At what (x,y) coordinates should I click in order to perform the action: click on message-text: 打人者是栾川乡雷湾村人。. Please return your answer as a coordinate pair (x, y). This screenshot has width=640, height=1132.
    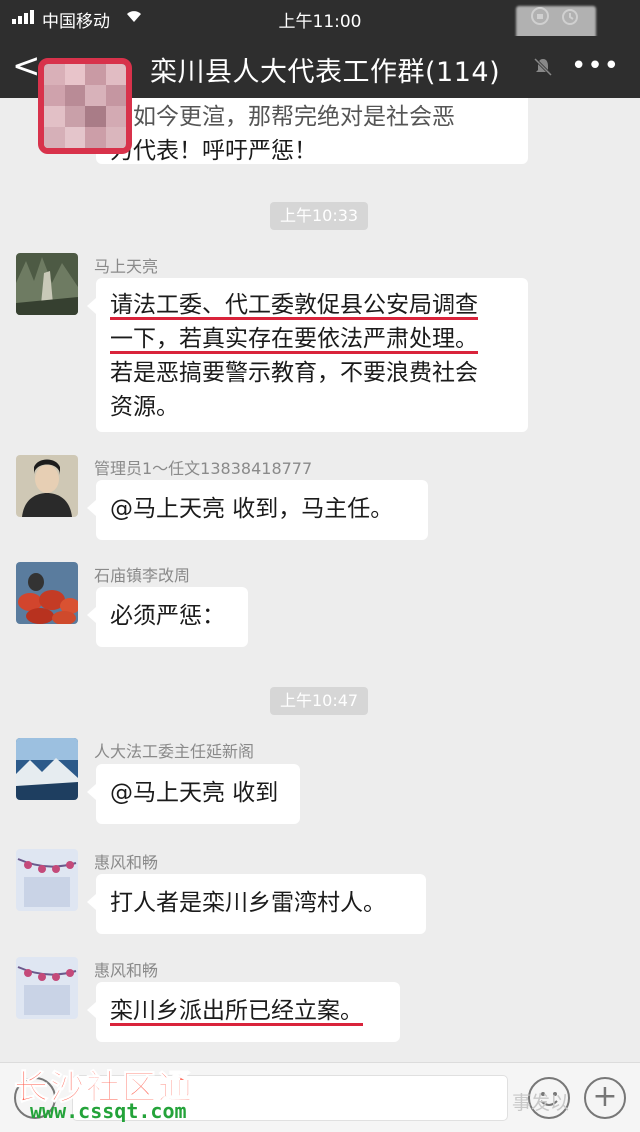
    Looking at the image, I should click on (248, 903).